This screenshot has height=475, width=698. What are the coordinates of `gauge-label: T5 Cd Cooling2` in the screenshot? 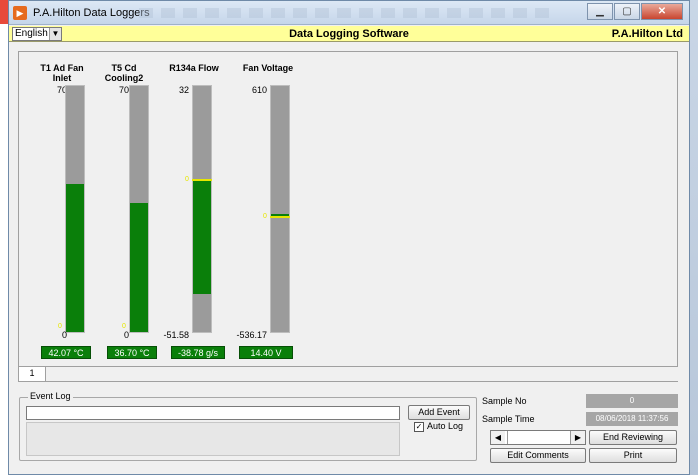 It's located at (124, 73).